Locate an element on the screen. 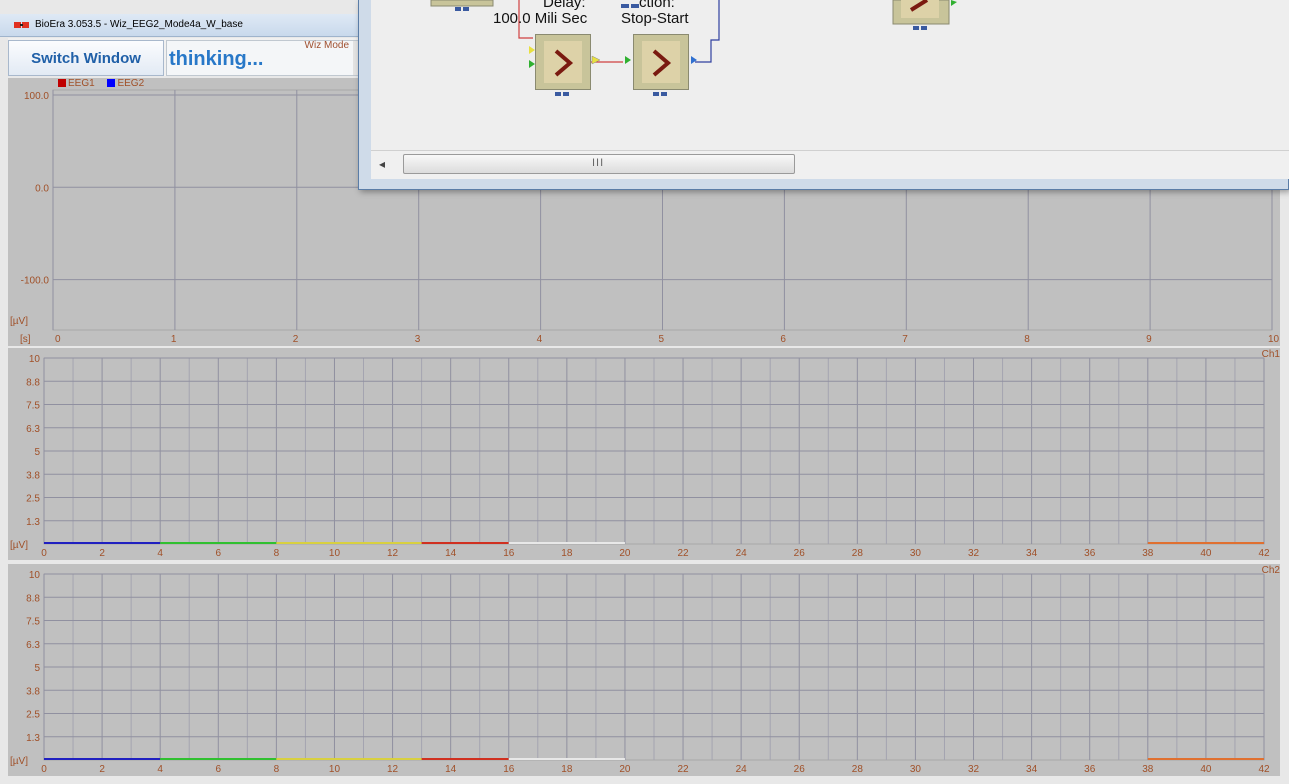  x-tick-label: 40 is located at coordinates (1206, 553).